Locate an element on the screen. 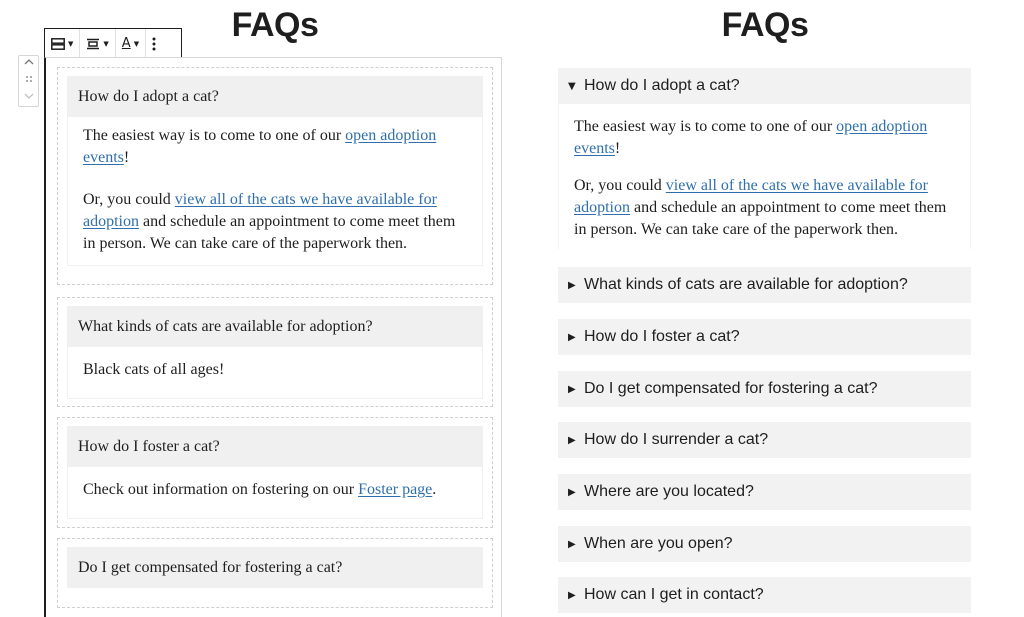 The height and width of the screenshot is (617, 1024). faq-summary: ▶ How do I foster a cat? is located at coordinates (764, 337).